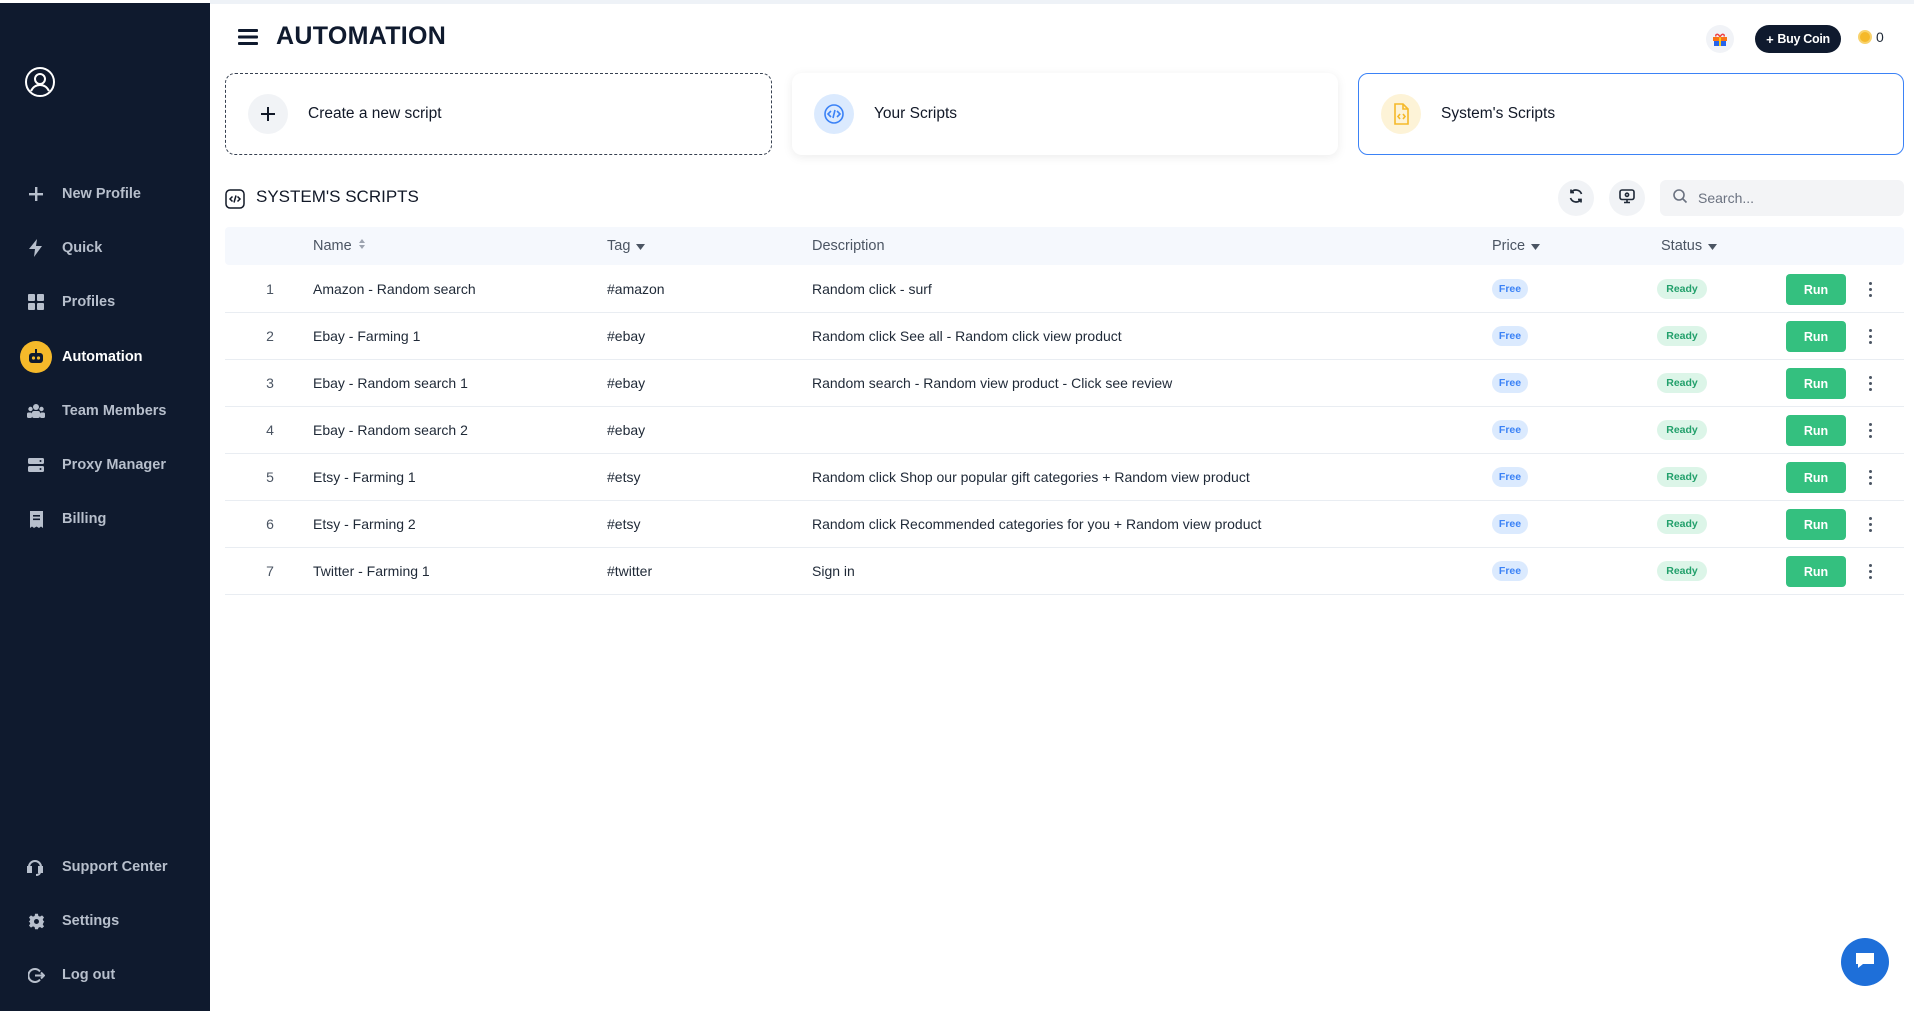 The height and width of the screenshot is (1011, 1914). Describe the element at coordinates (630, 571) in the screenshot. I see `script-tag: #twitter` at that location.